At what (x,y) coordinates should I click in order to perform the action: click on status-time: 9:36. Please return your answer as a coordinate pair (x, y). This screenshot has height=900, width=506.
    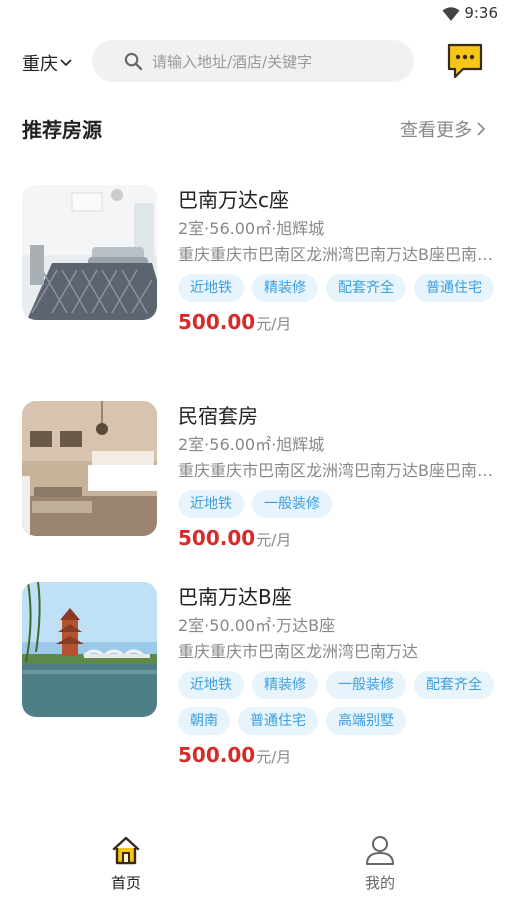
    Looking at the image, I should click on (481, 13).